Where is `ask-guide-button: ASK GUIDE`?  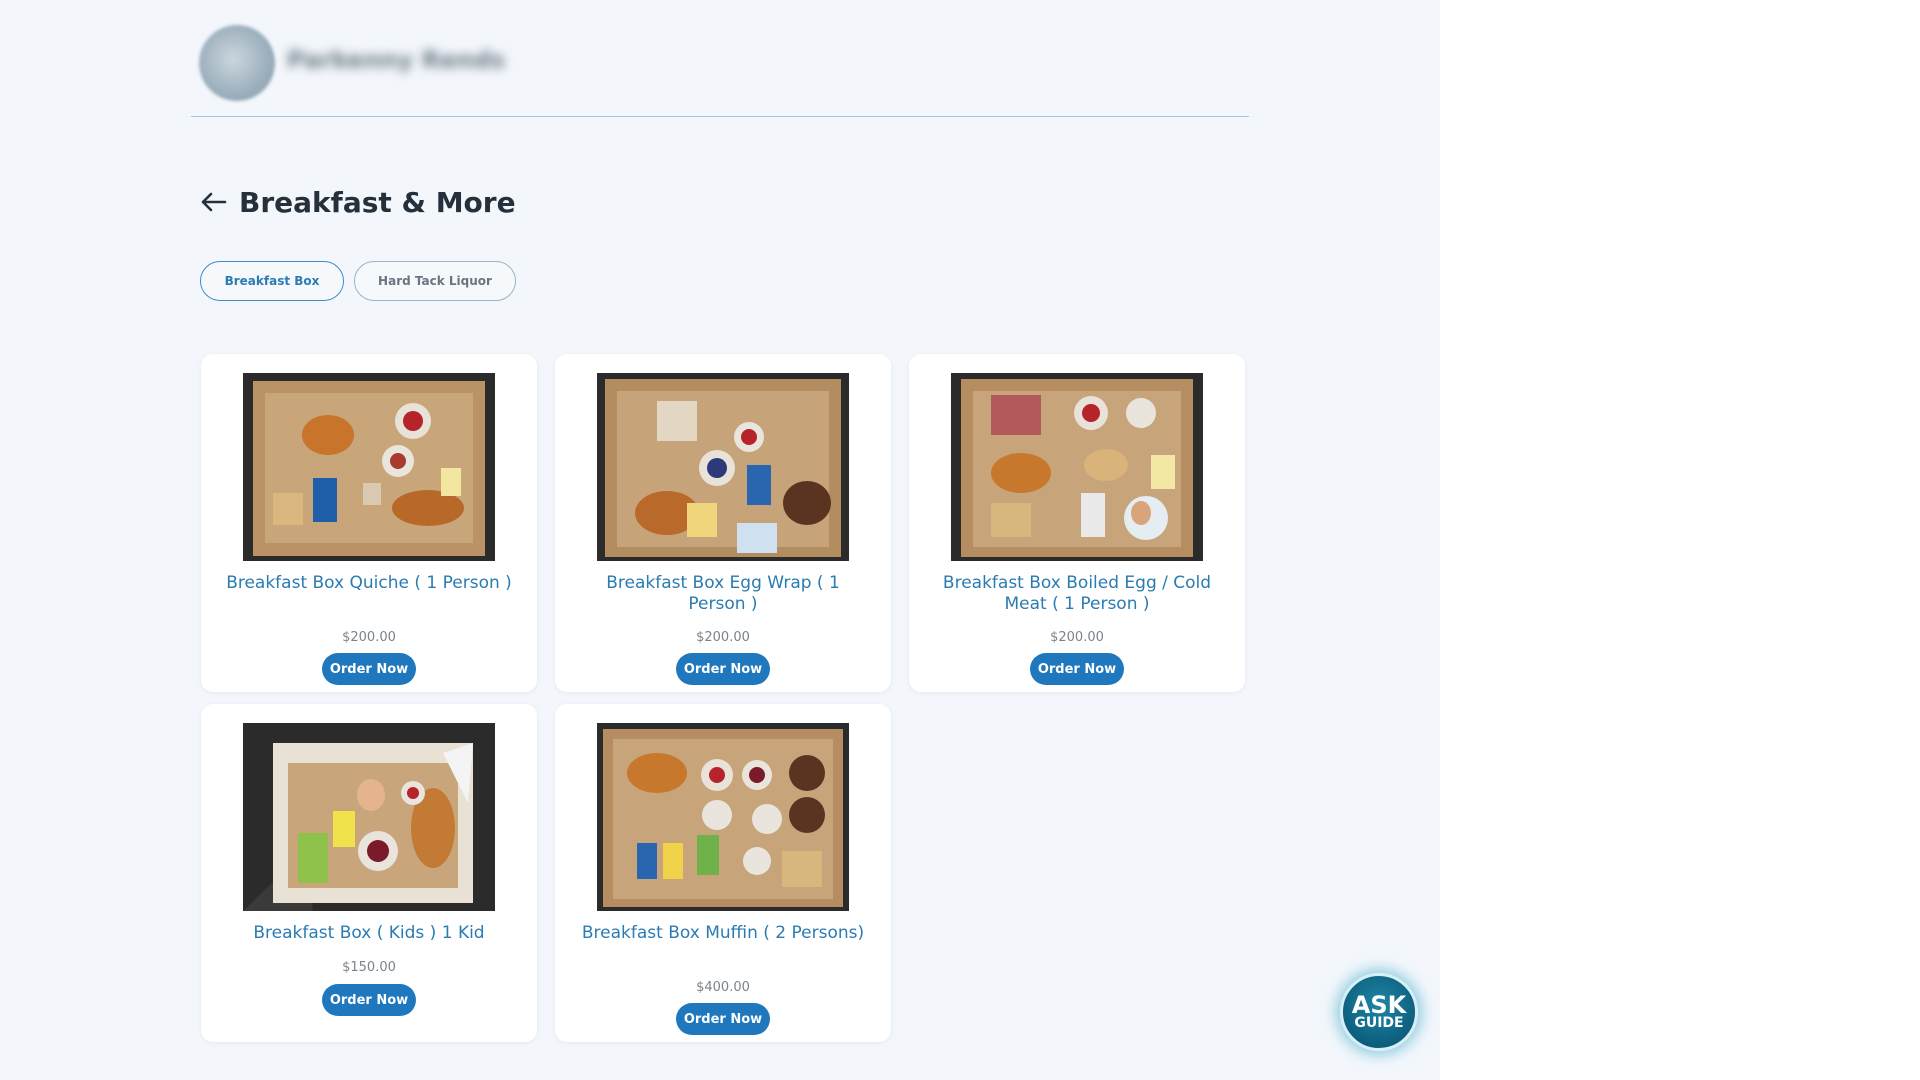 ask-guide-button: ASK GUIDE is located at coordinates (1379, 1012).